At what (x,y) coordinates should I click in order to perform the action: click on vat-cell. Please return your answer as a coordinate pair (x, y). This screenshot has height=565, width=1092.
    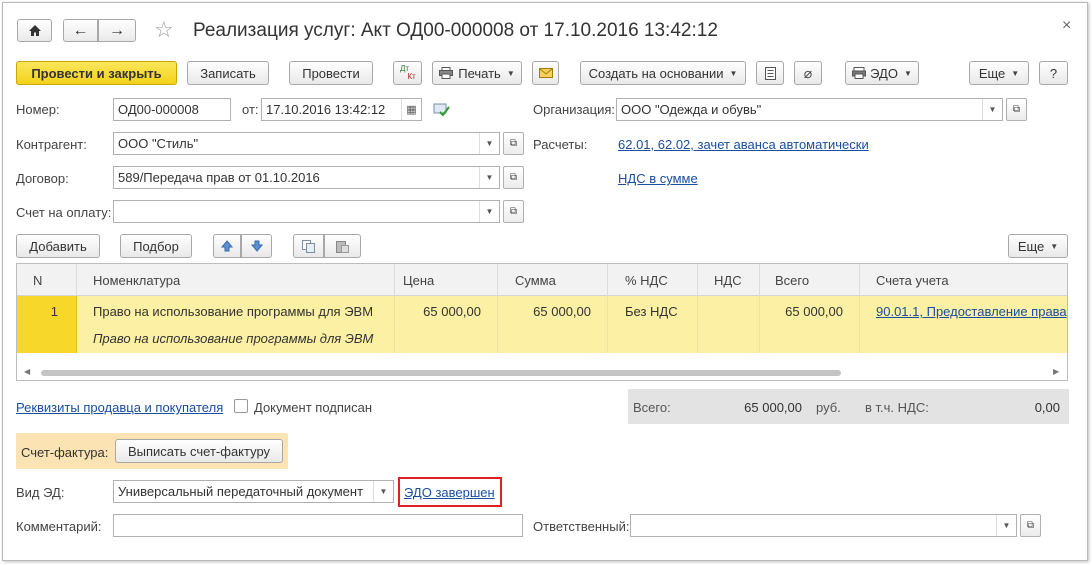
    Looking at the image, I should click on (729, 324).